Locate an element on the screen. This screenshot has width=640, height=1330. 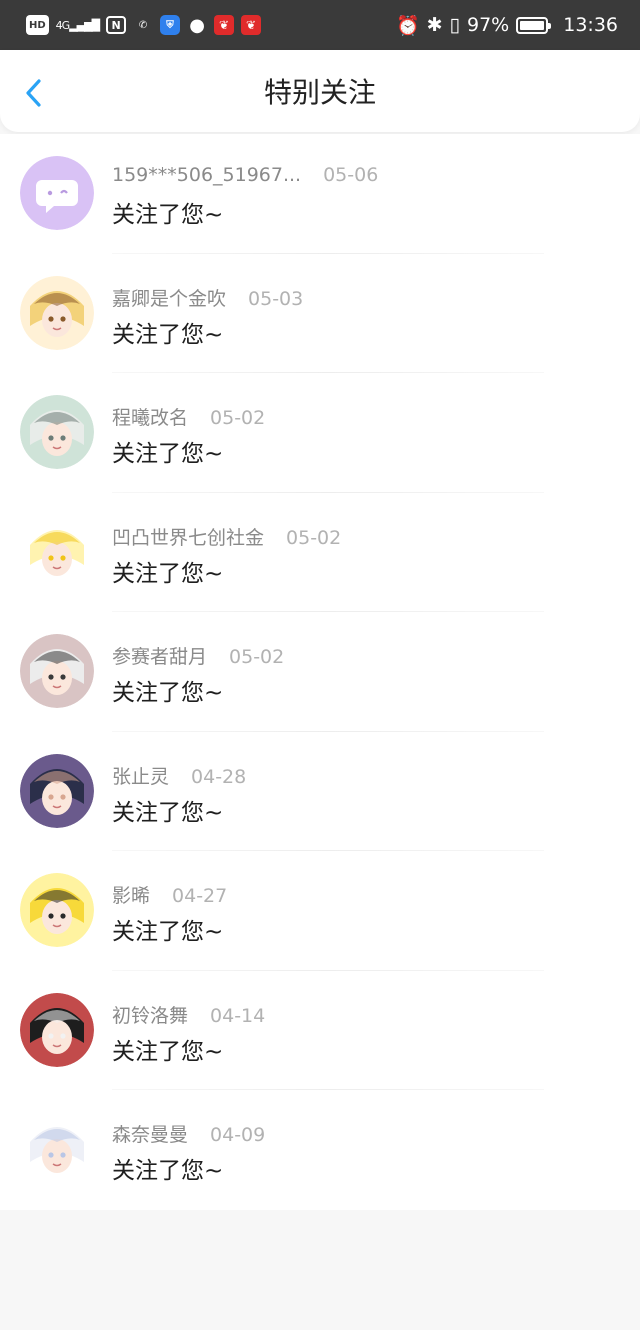
user-name: 参赛者甜月 is located at coordinates (159, 655).